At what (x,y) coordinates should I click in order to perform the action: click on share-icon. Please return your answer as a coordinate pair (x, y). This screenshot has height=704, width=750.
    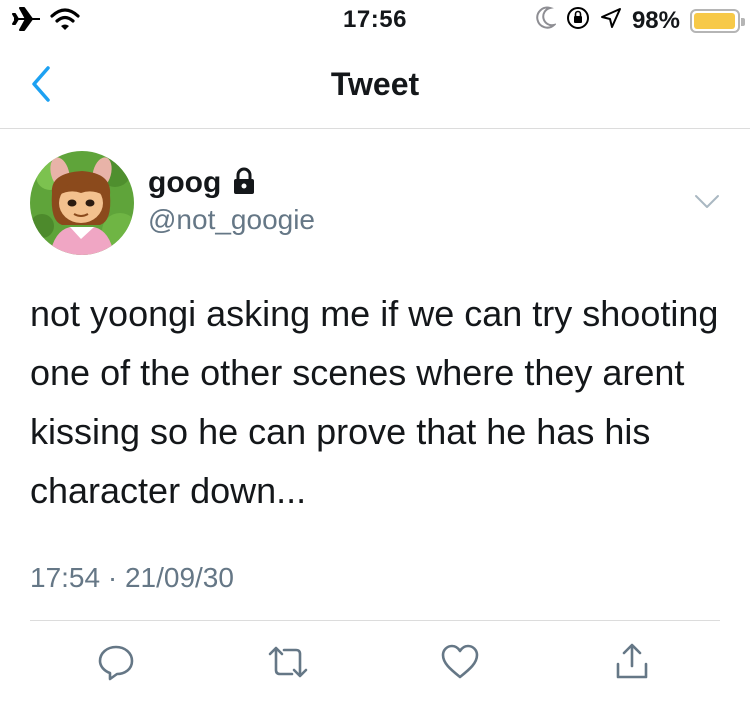
    Looking at the image, I should click on (632, 664).